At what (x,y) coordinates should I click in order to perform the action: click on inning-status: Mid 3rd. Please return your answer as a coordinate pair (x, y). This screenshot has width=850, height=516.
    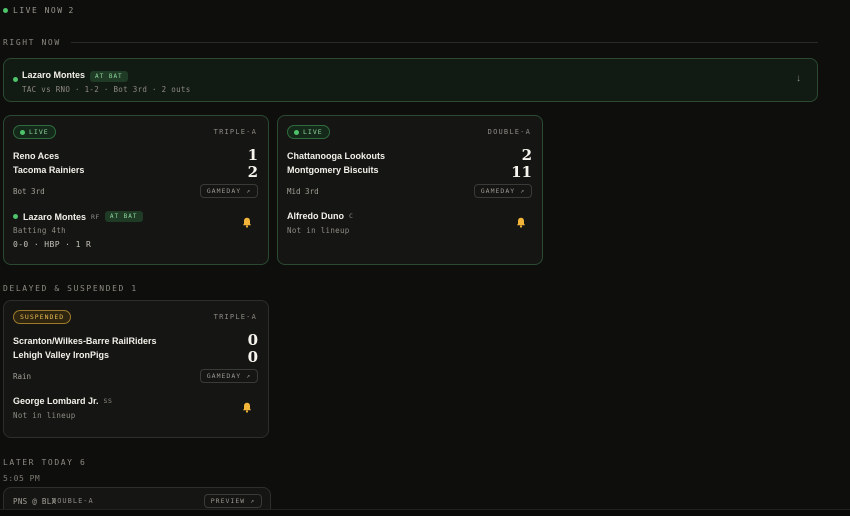
    Looking at the image, I should click on (303, 191).